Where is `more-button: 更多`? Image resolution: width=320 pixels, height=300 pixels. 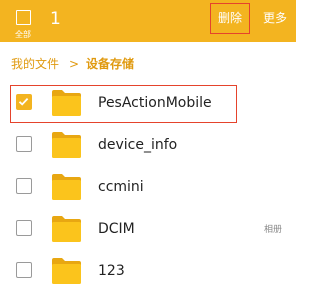 more-button: 更多 is located at coordinates (275, 18).